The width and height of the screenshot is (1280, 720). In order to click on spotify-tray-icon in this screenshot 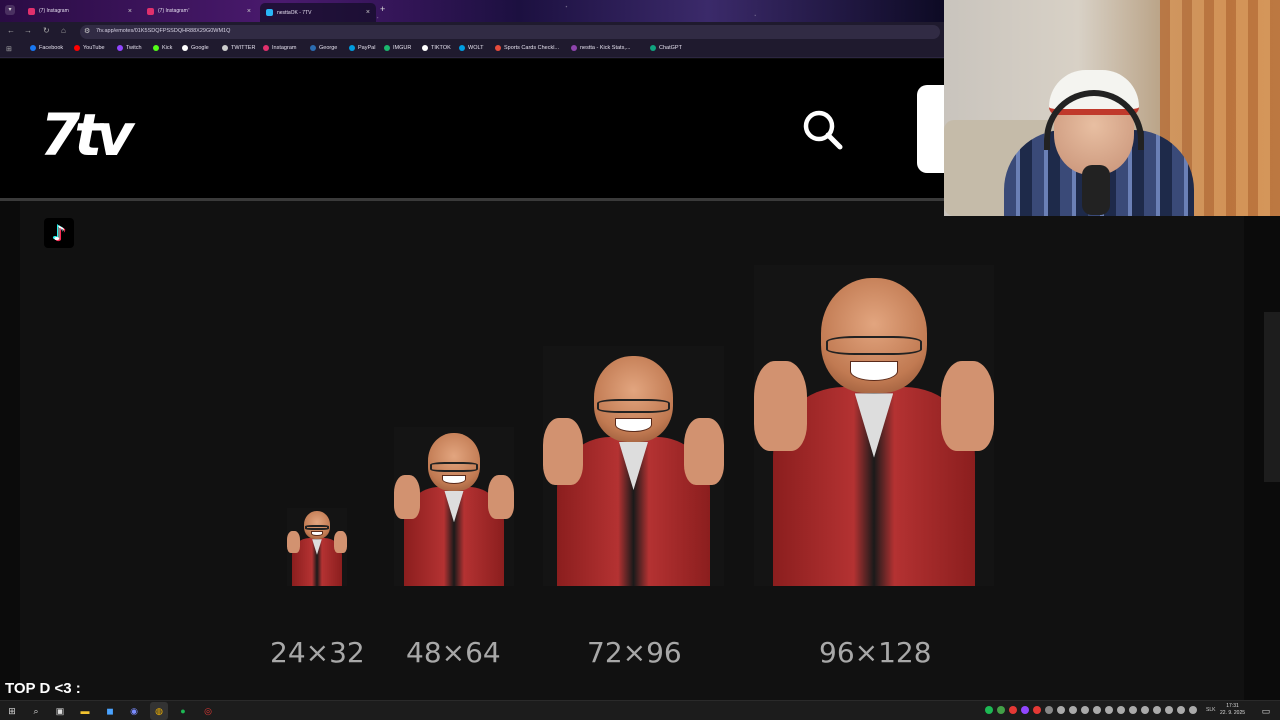, I will do `click(989, 710)`.